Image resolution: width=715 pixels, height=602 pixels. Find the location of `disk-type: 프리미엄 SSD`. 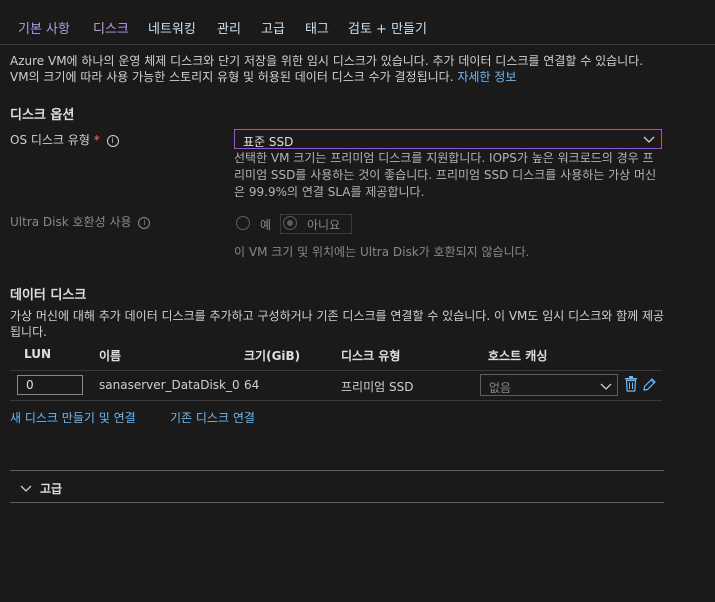

disk-type: 프리미엄 SSD is located at coordinates (377, 387).